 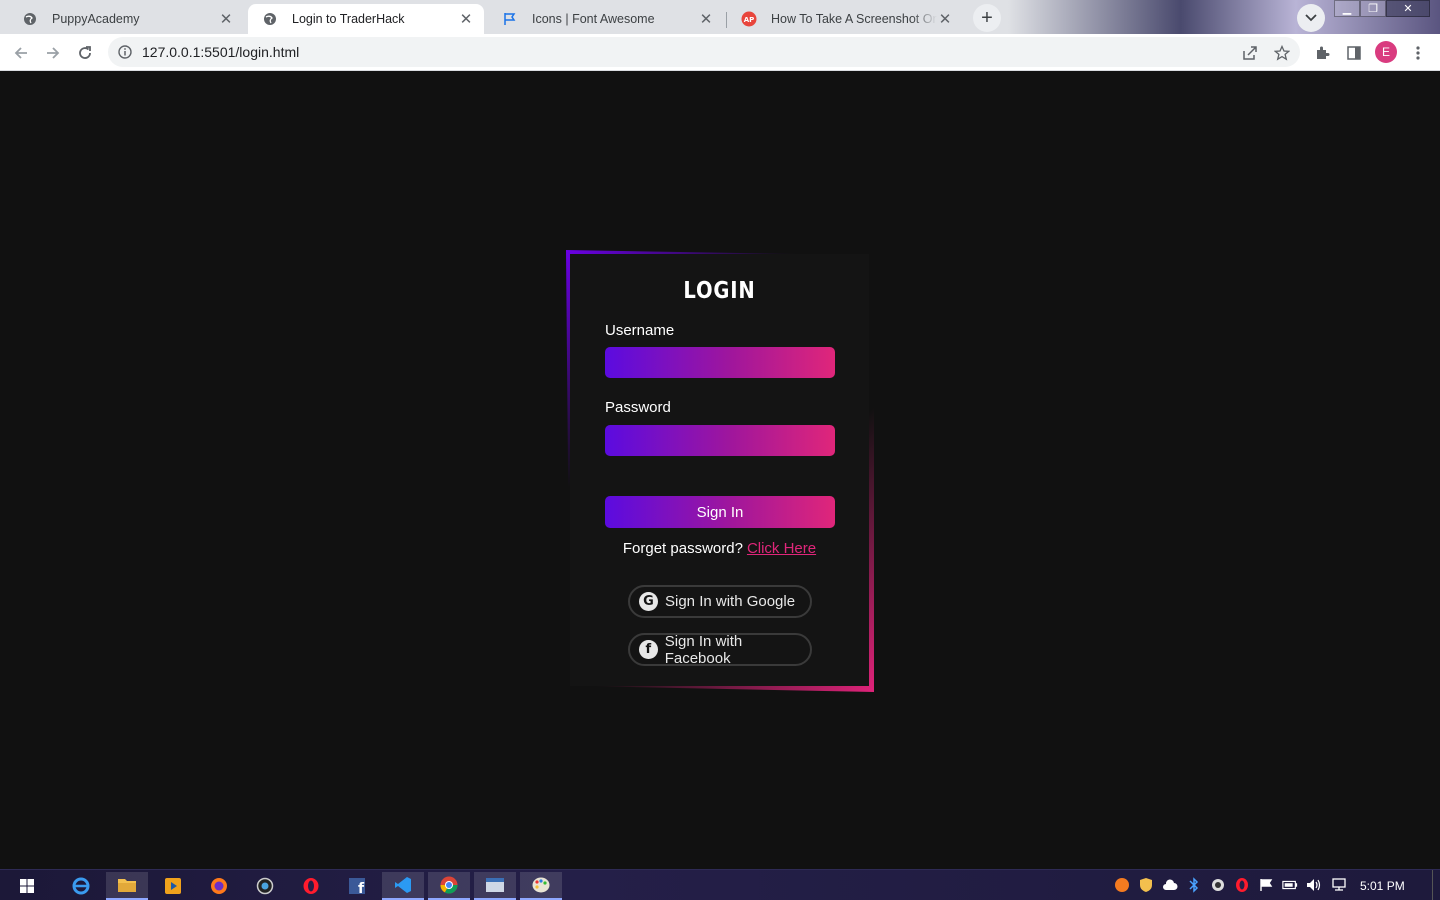 I want to click on side-panel-button, so click(x=1354, y=53).